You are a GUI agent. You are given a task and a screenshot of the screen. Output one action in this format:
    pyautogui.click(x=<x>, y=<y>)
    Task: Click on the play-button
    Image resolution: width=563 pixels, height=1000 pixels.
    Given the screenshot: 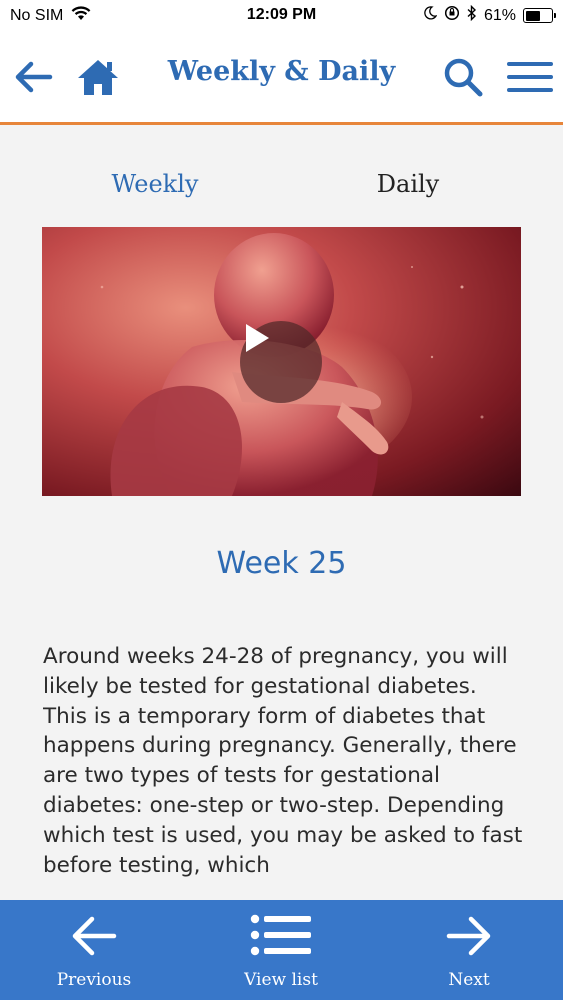 What is the action you would take?
    pyautogui.click(x=281, y=362)
    